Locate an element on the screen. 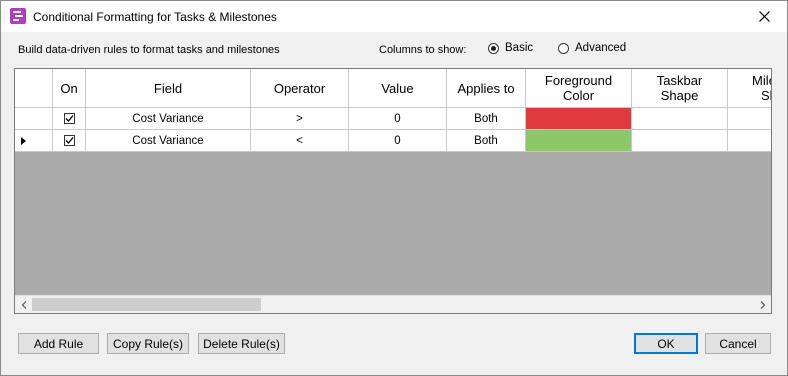 This screenshot has width=788, height=376. columns-to-show-label: Columns to show: is located at coordinates (423, 50).